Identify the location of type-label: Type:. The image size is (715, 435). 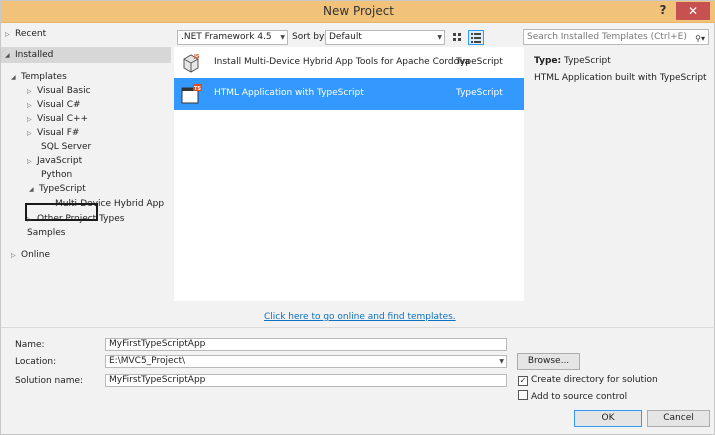
(548, 61).